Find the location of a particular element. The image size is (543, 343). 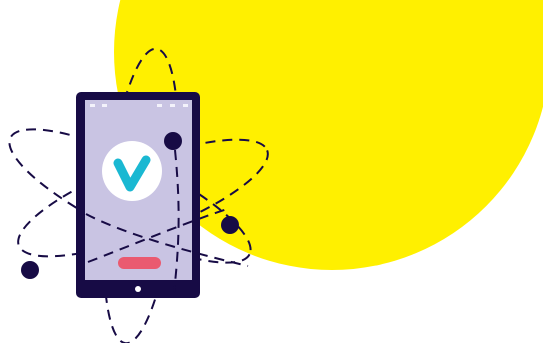

home-button-icon is located at coordinates (138, 289).